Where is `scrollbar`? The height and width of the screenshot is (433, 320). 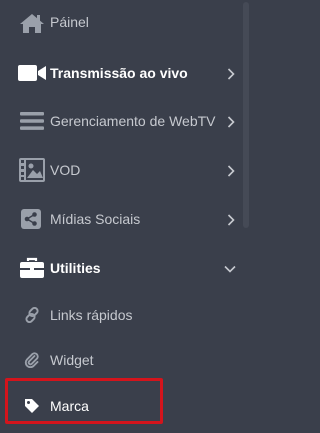
scrollbar is located at coordinates (246, 216).